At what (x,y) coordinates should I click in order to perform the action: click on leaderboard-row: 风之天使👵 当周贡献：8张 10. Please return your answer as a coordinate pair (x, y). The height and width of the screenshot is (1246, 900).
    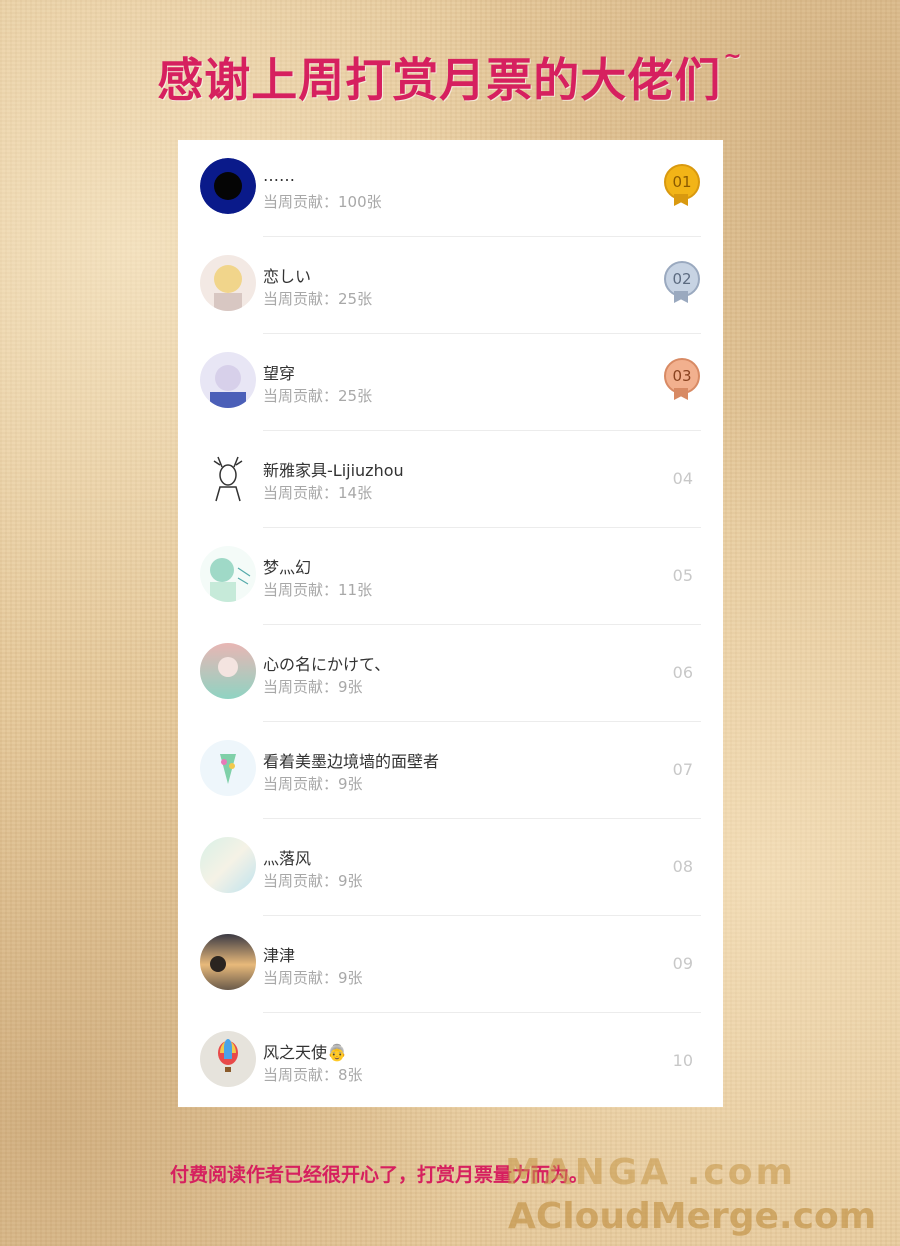
    Looking at the image, I should click on (450, 1061).